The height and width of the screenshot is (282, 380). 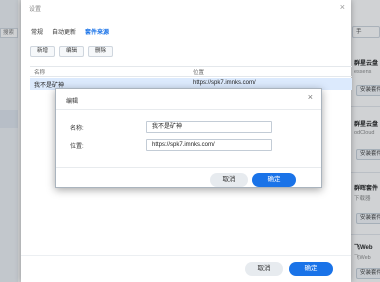 I want to click on dialog-title: 设置, so click(x=35, y=10).